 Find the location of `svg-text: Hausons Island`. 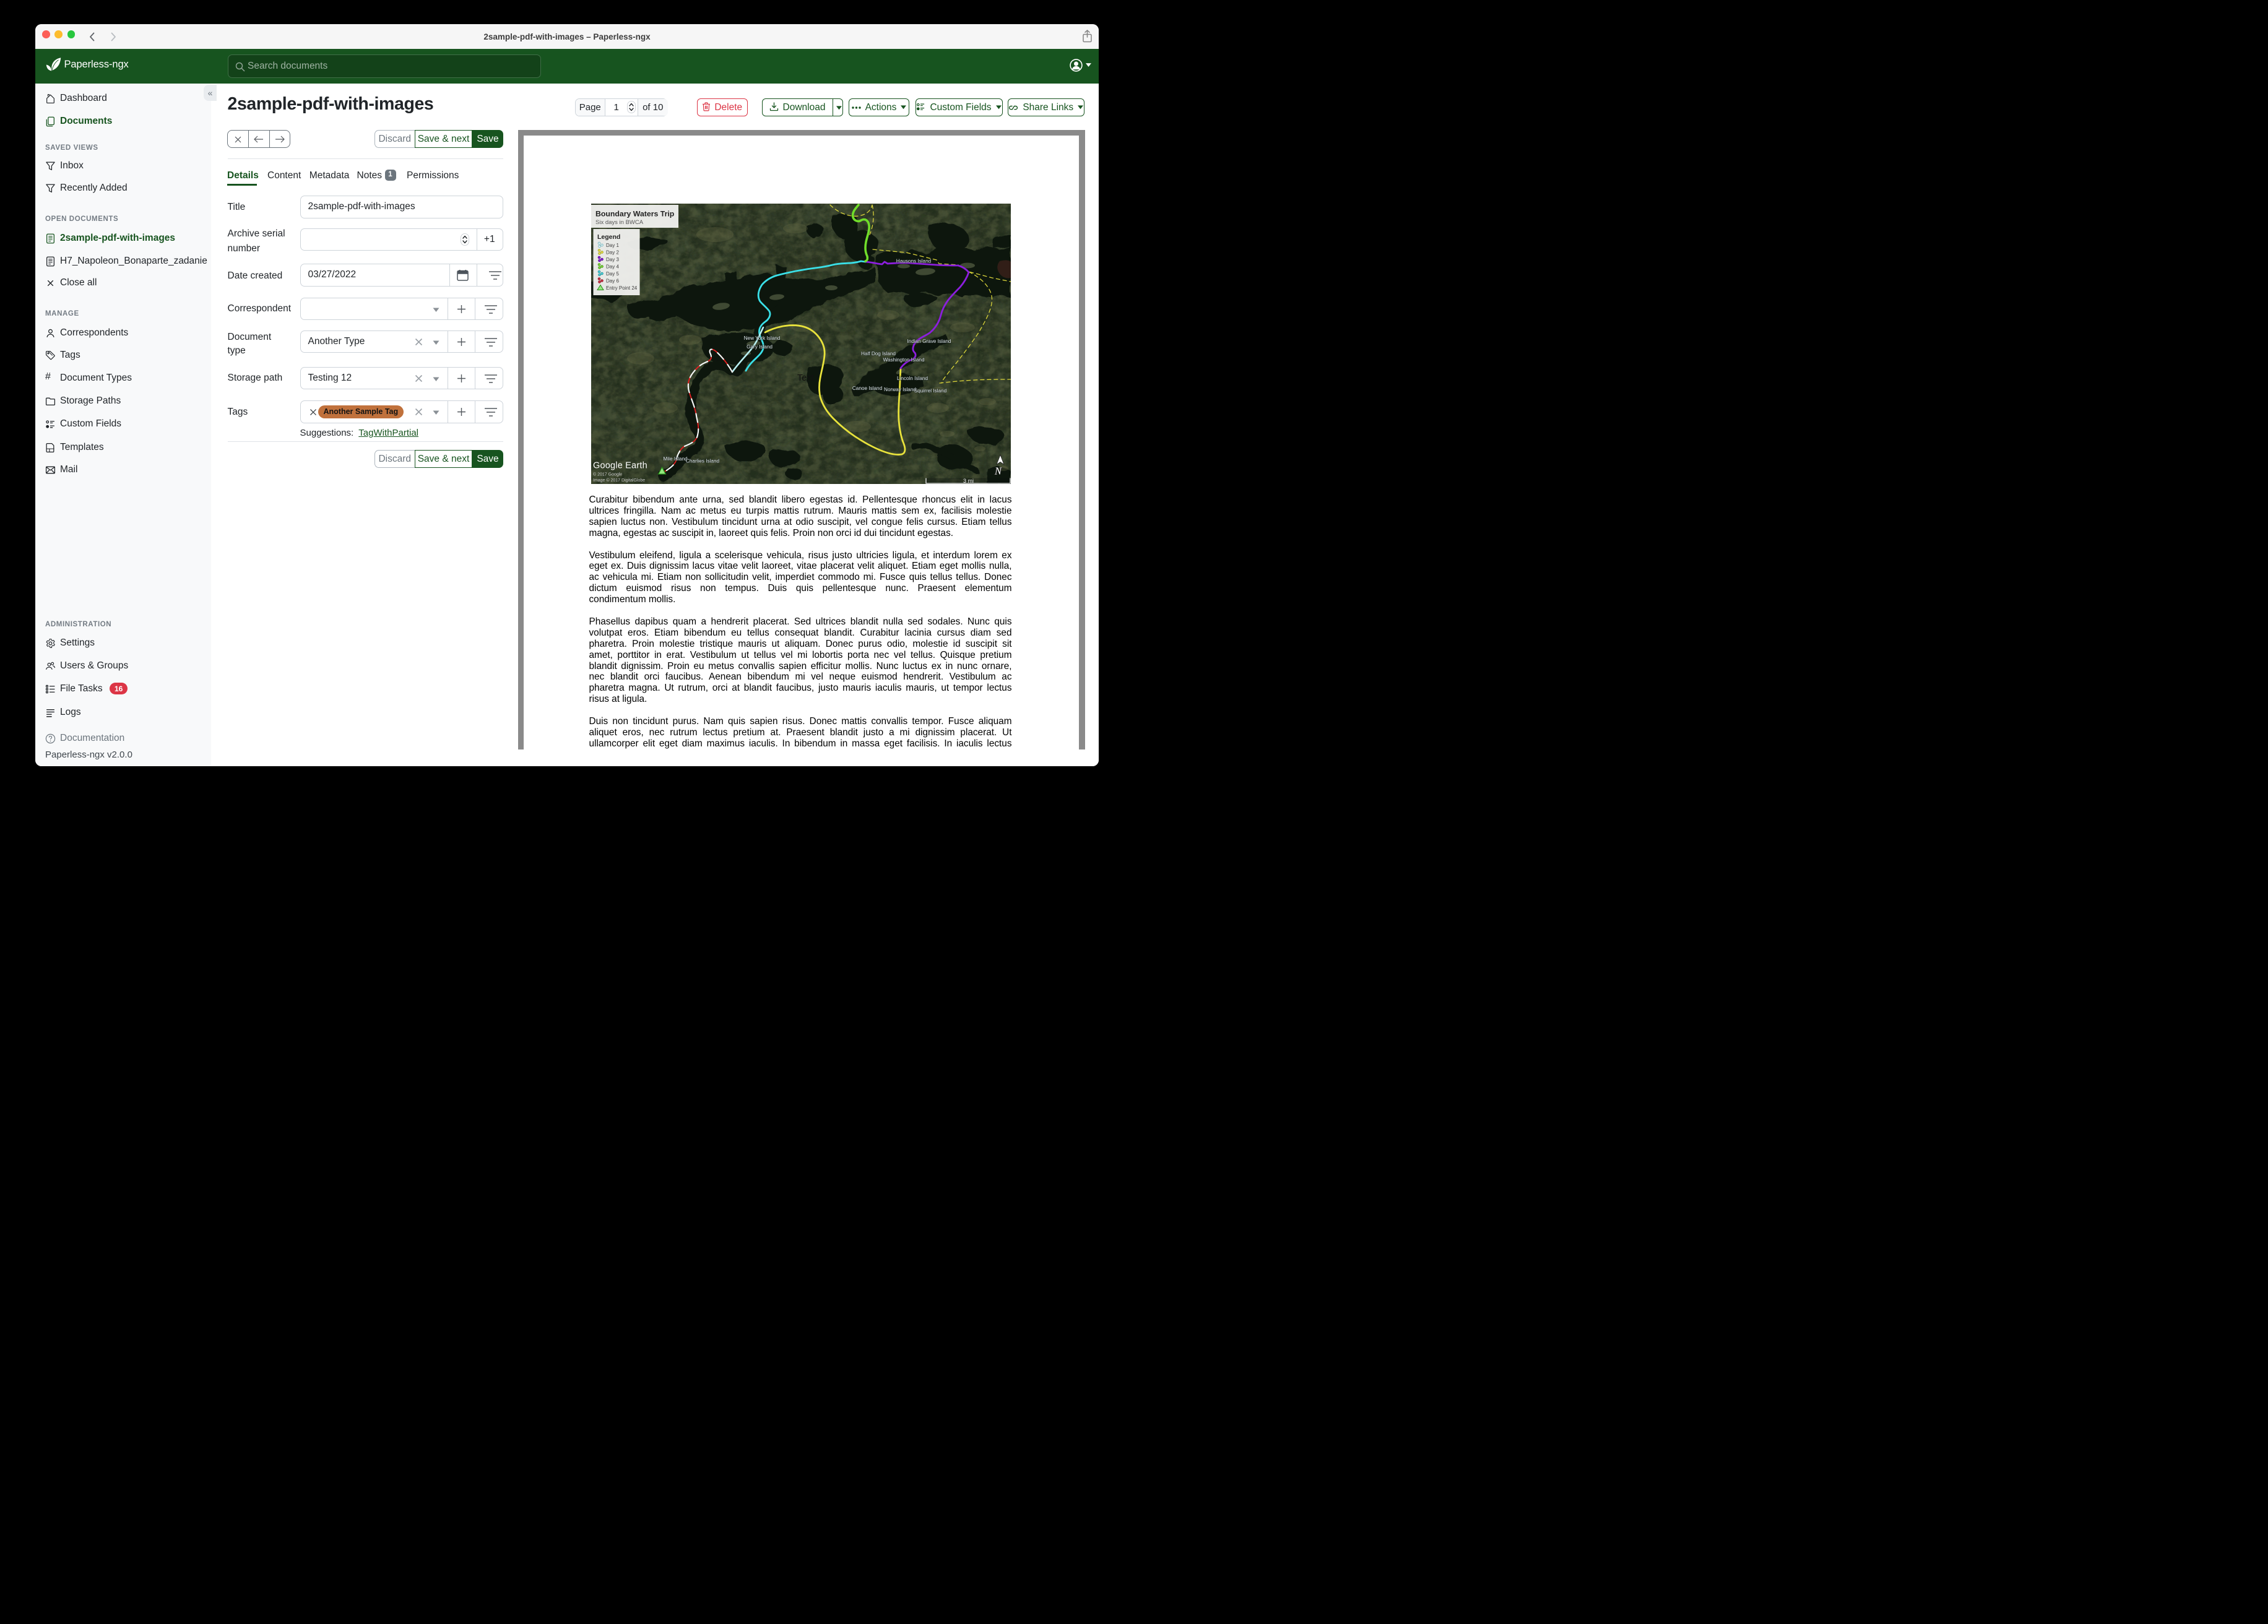

svg-text: Hausons Island is located at coordinates (914, 261).